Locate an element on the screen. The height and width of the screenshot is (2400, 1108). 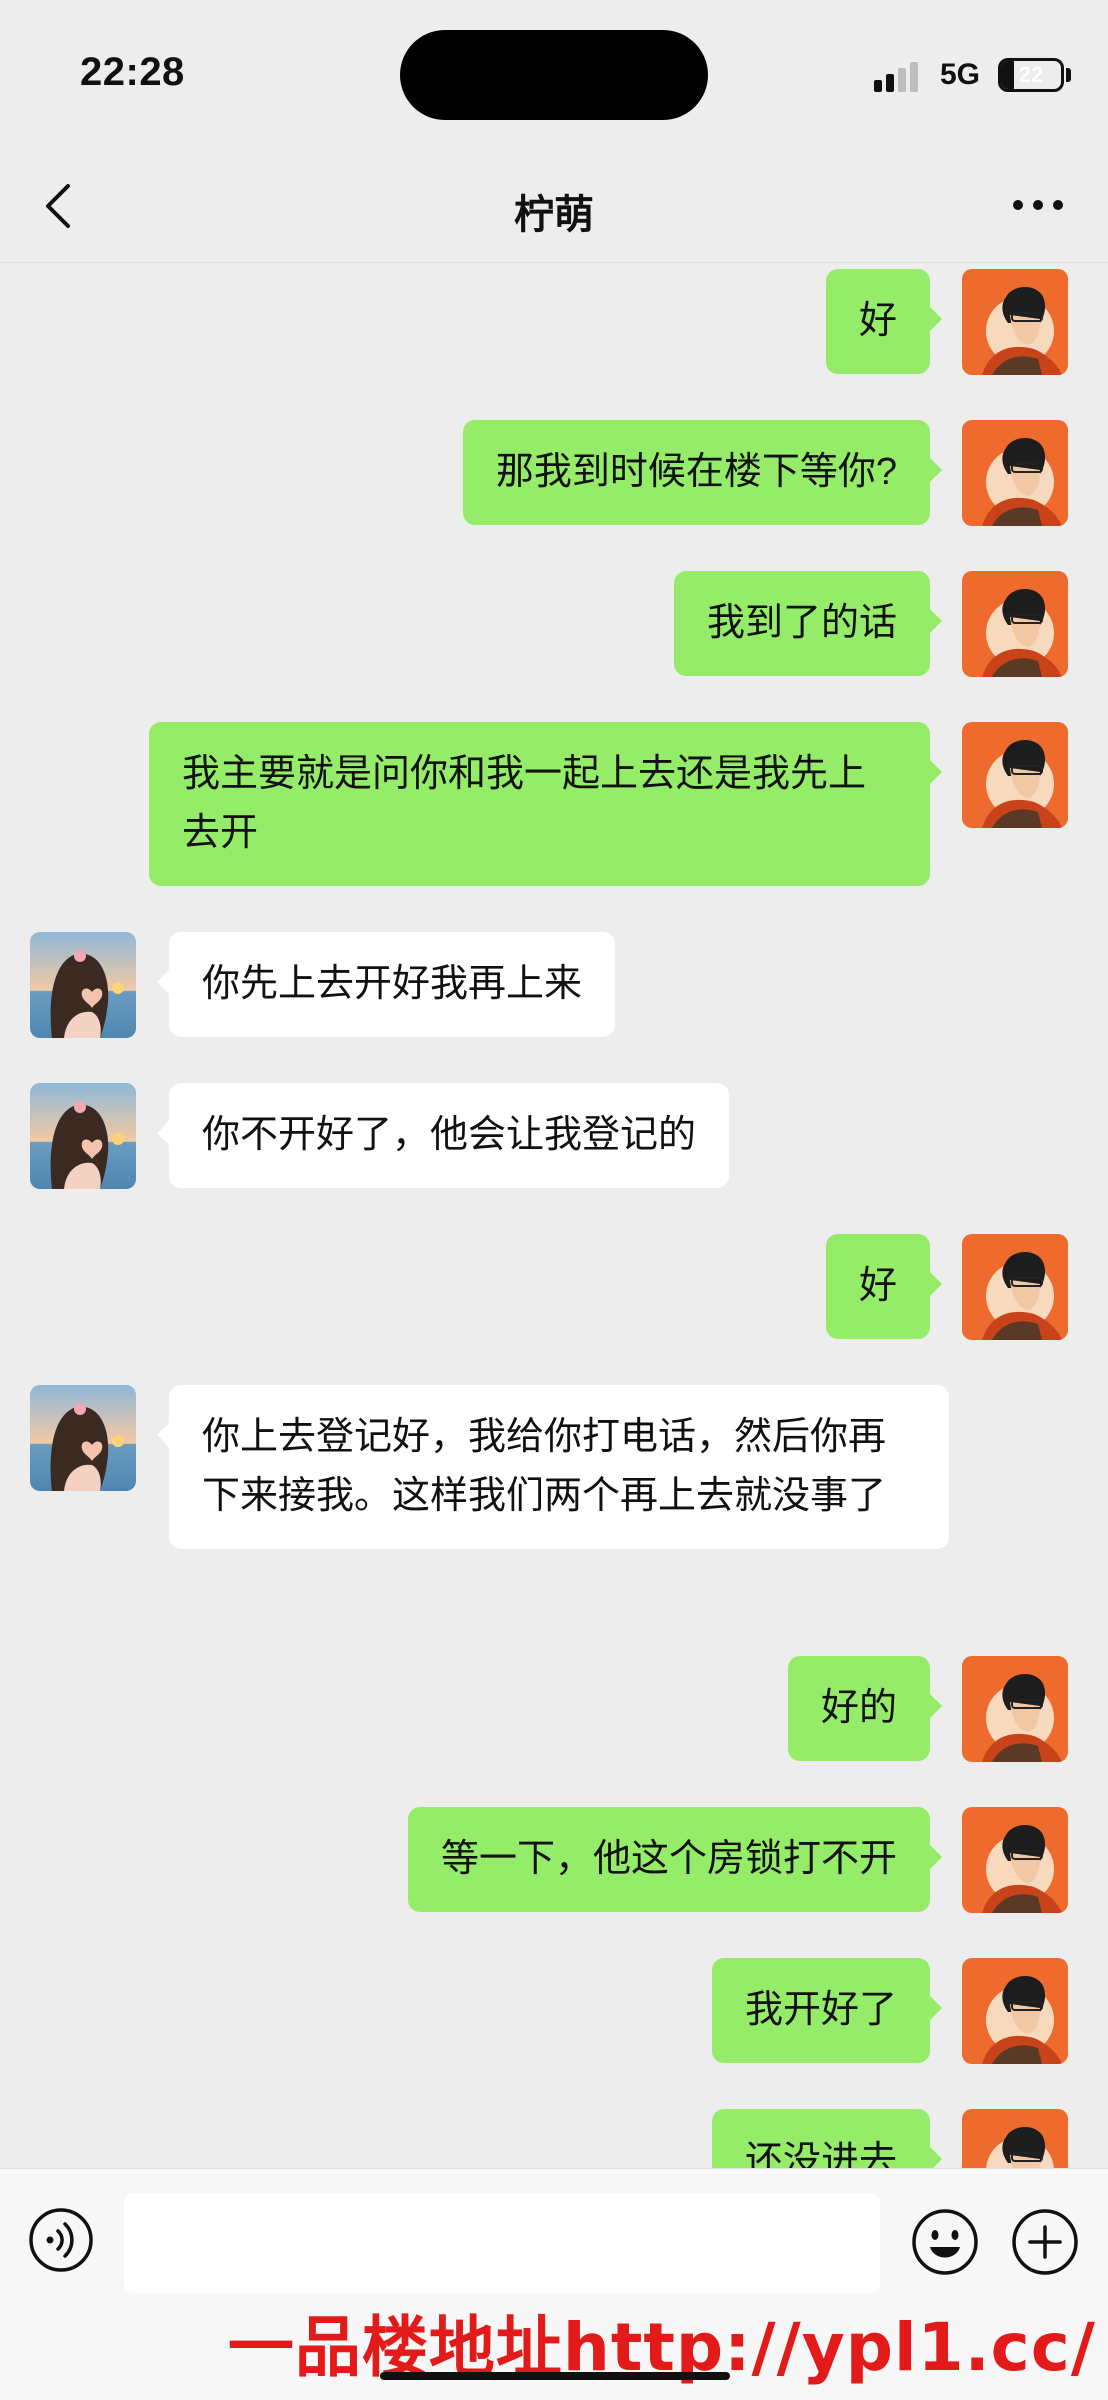
bottom-area: 一品楼地址http://ypl1.cc/ is located at coordinates (554, 2354).